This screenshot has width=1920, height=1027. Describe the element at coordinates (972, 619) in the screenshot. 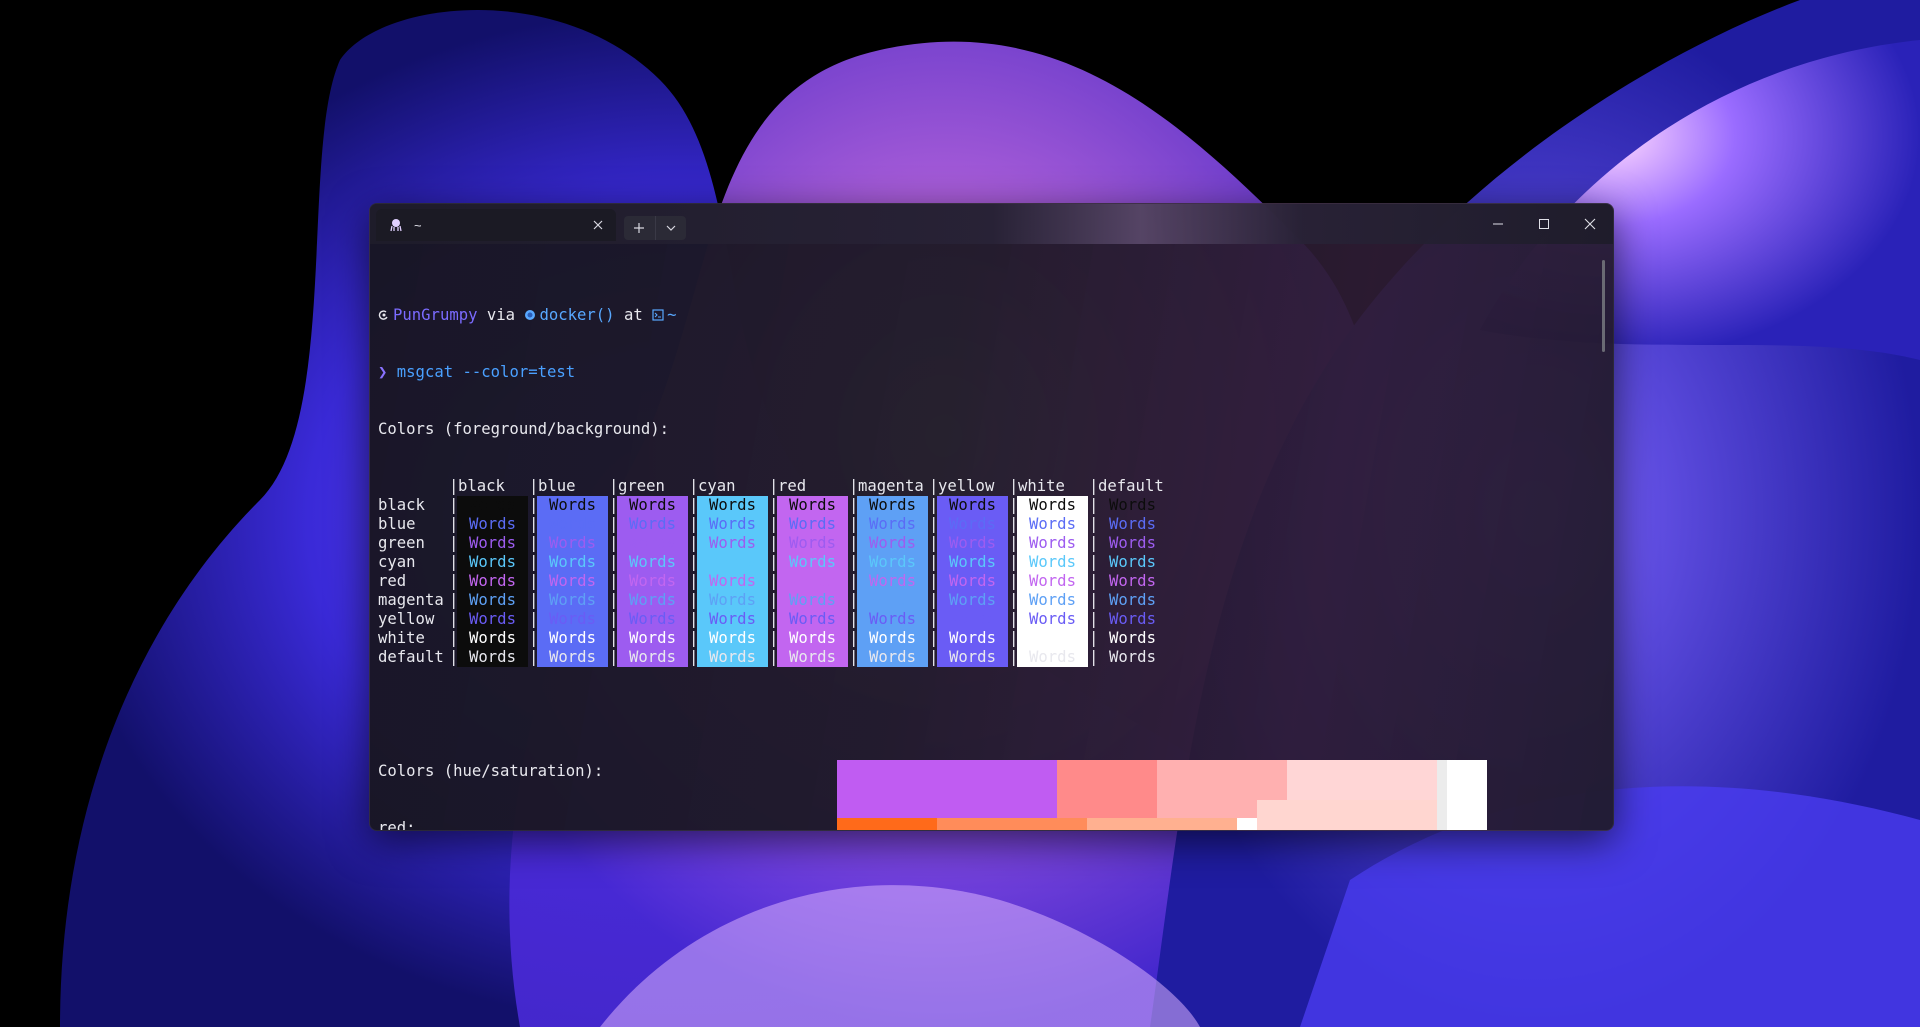

I see `cell-yellow-on-yellow: Words` at that location.